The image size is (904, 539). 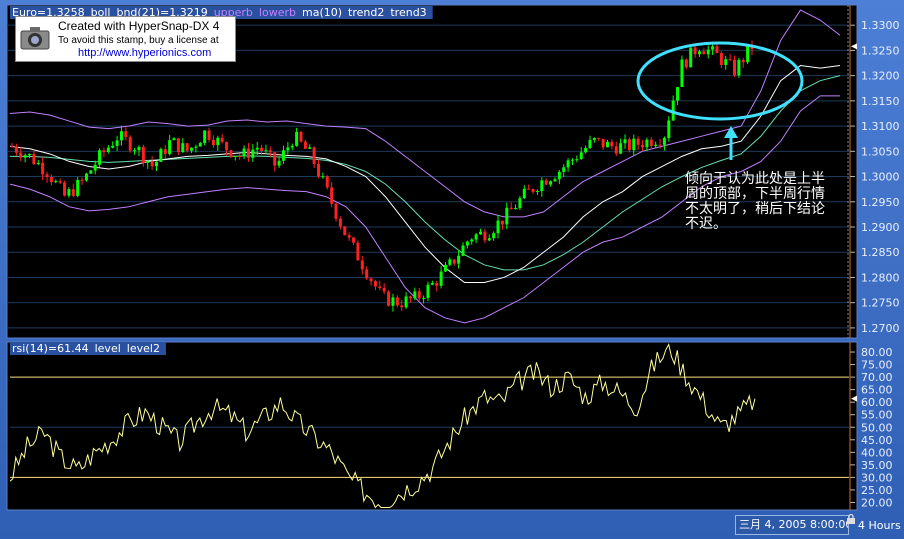 I want to click on price-tick-label: 1.2900, so click(x=880, y=227).